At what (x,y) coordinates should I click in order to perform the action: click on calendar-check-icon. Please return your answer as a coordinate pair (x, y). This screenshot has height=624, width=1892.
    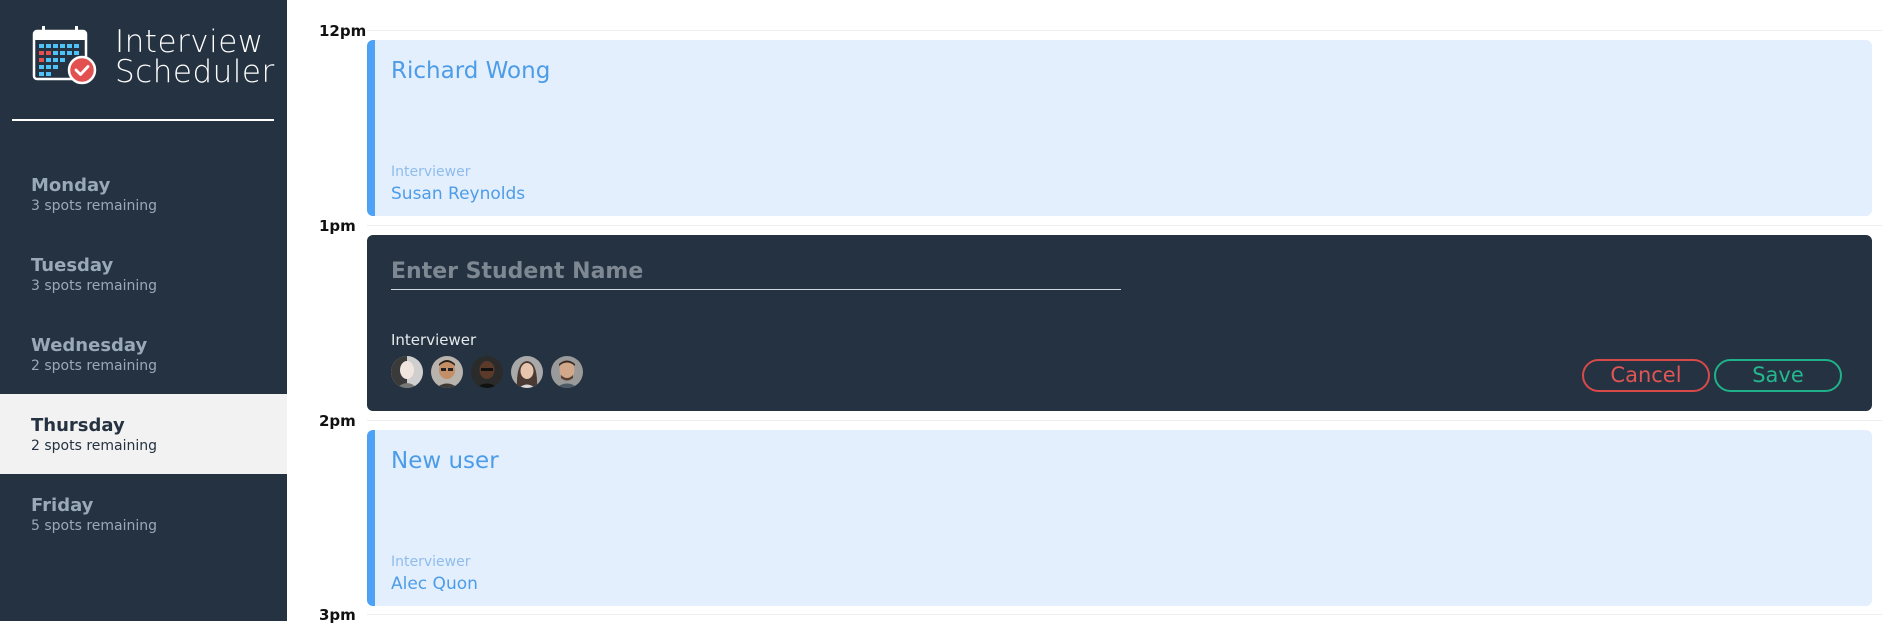
    Looking at the image, I should click on (64, 55).